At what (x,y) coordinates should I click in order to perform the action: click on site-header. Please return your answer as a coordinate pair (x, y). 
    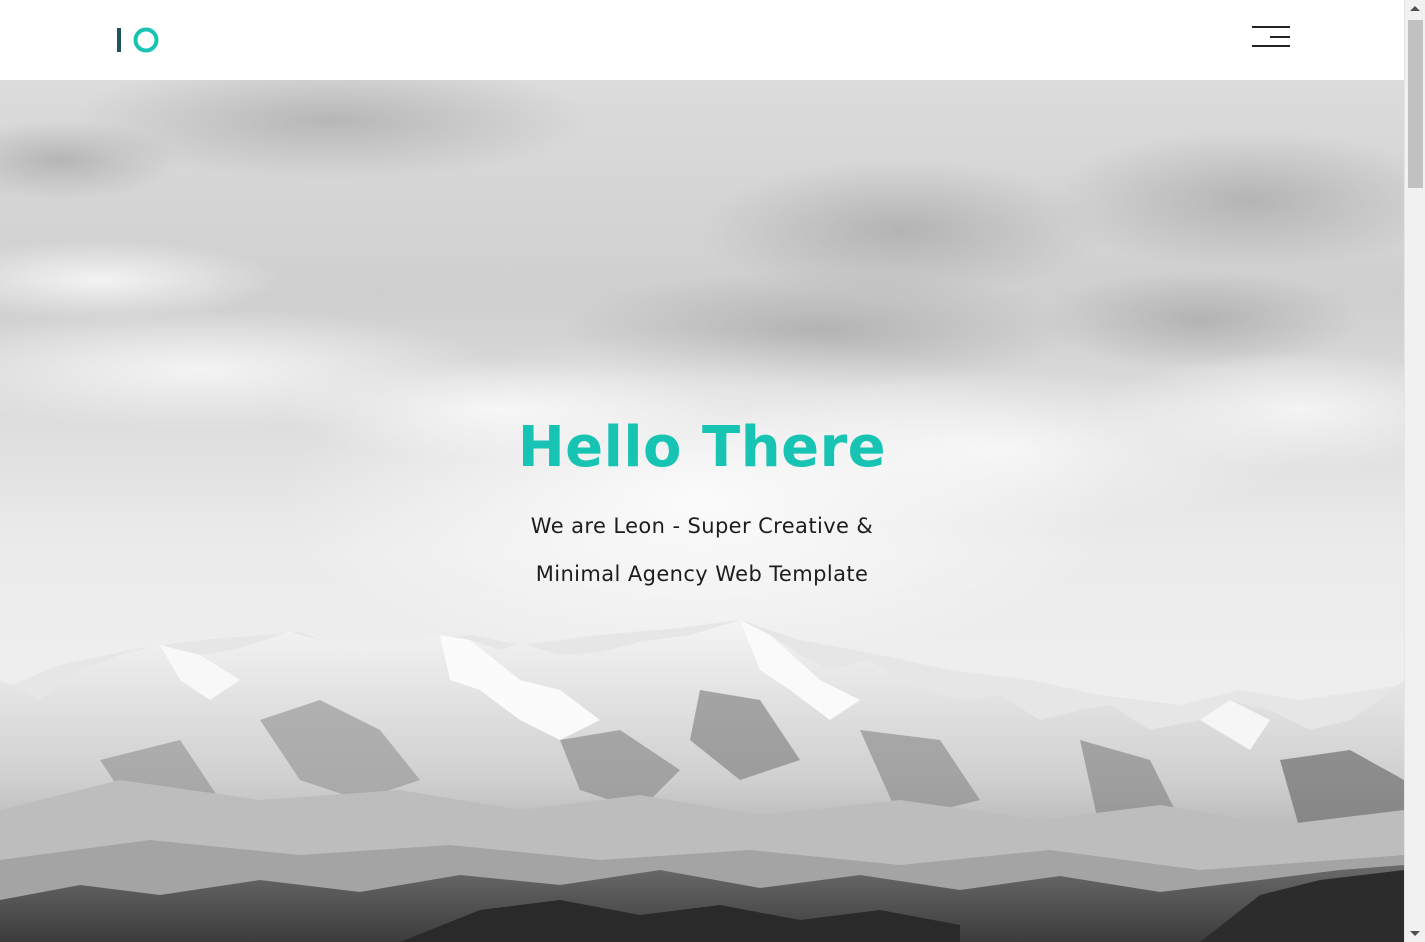
    Looking at the image, I should click on (702, 40).